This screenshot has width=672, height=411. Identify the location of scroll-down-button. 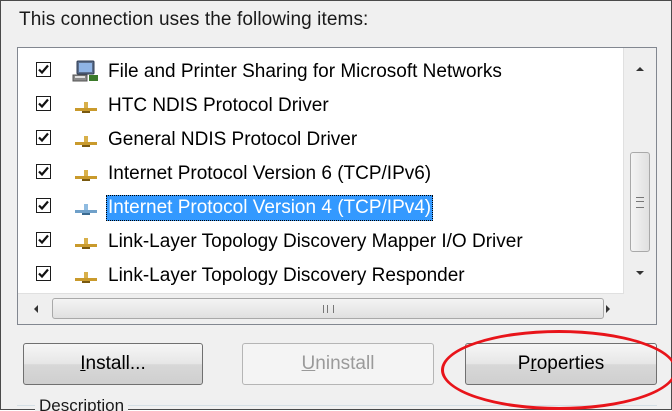
(640, 273).